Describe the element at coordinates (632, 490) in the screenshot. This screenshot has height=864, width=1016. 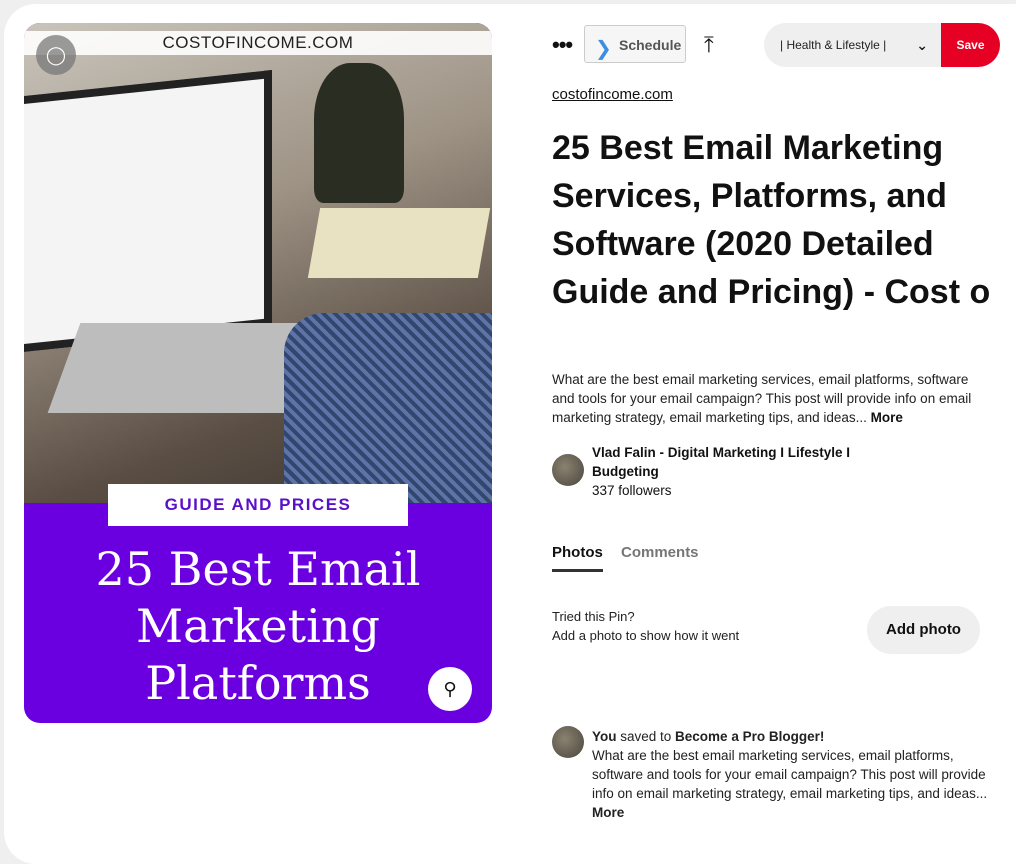
I see `follower-count: 337 followers` at that location.